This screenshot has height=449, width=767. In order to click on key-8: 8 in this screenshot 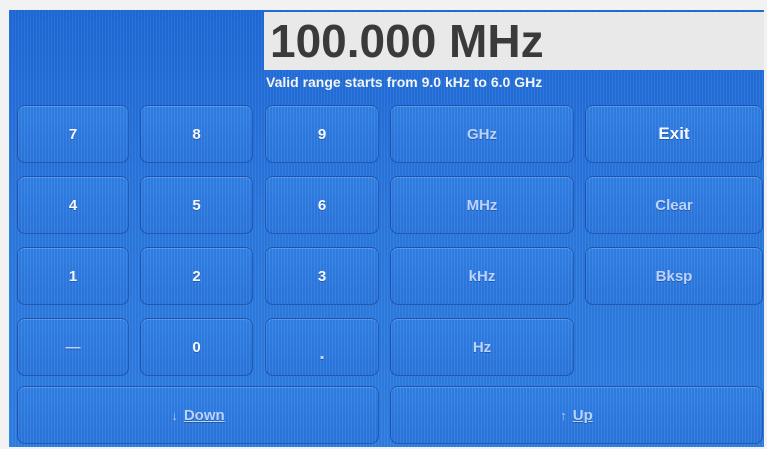, I will do `click(196, 134)`.